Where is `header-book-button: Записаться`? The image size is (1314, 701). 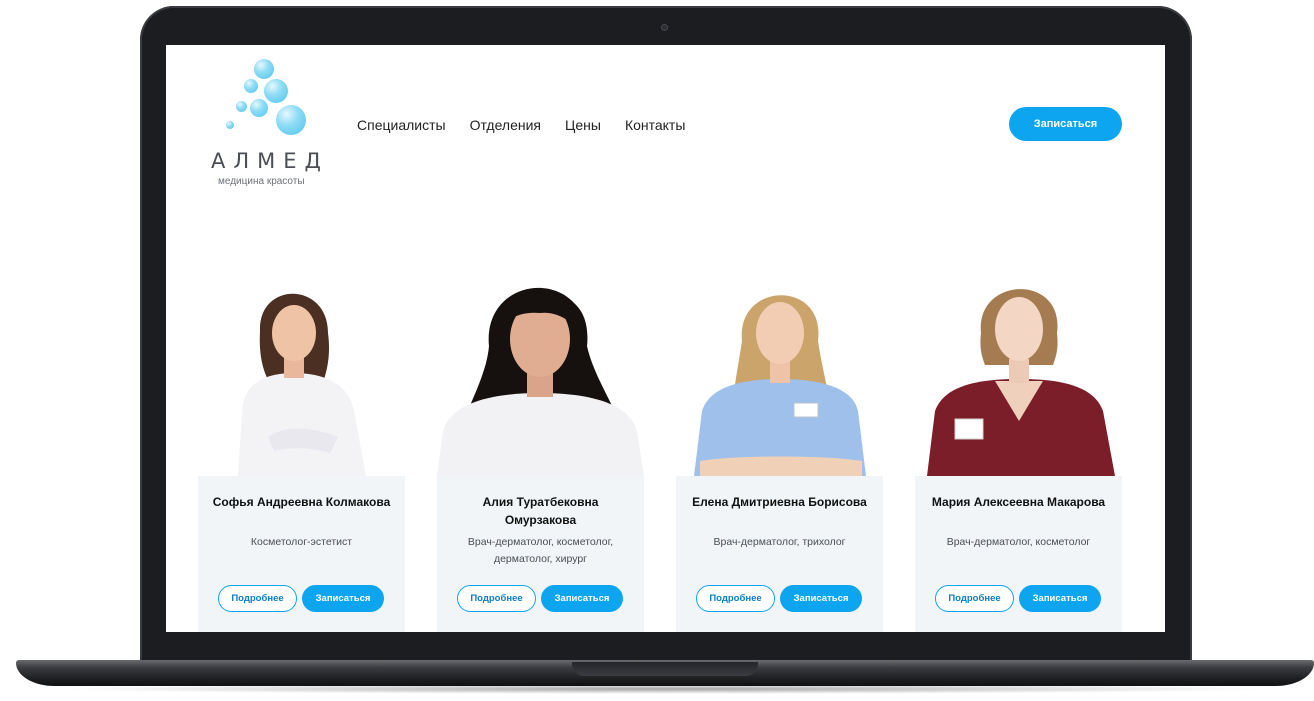 header-book-button: Записаться is located at coordinates (1065, 124).